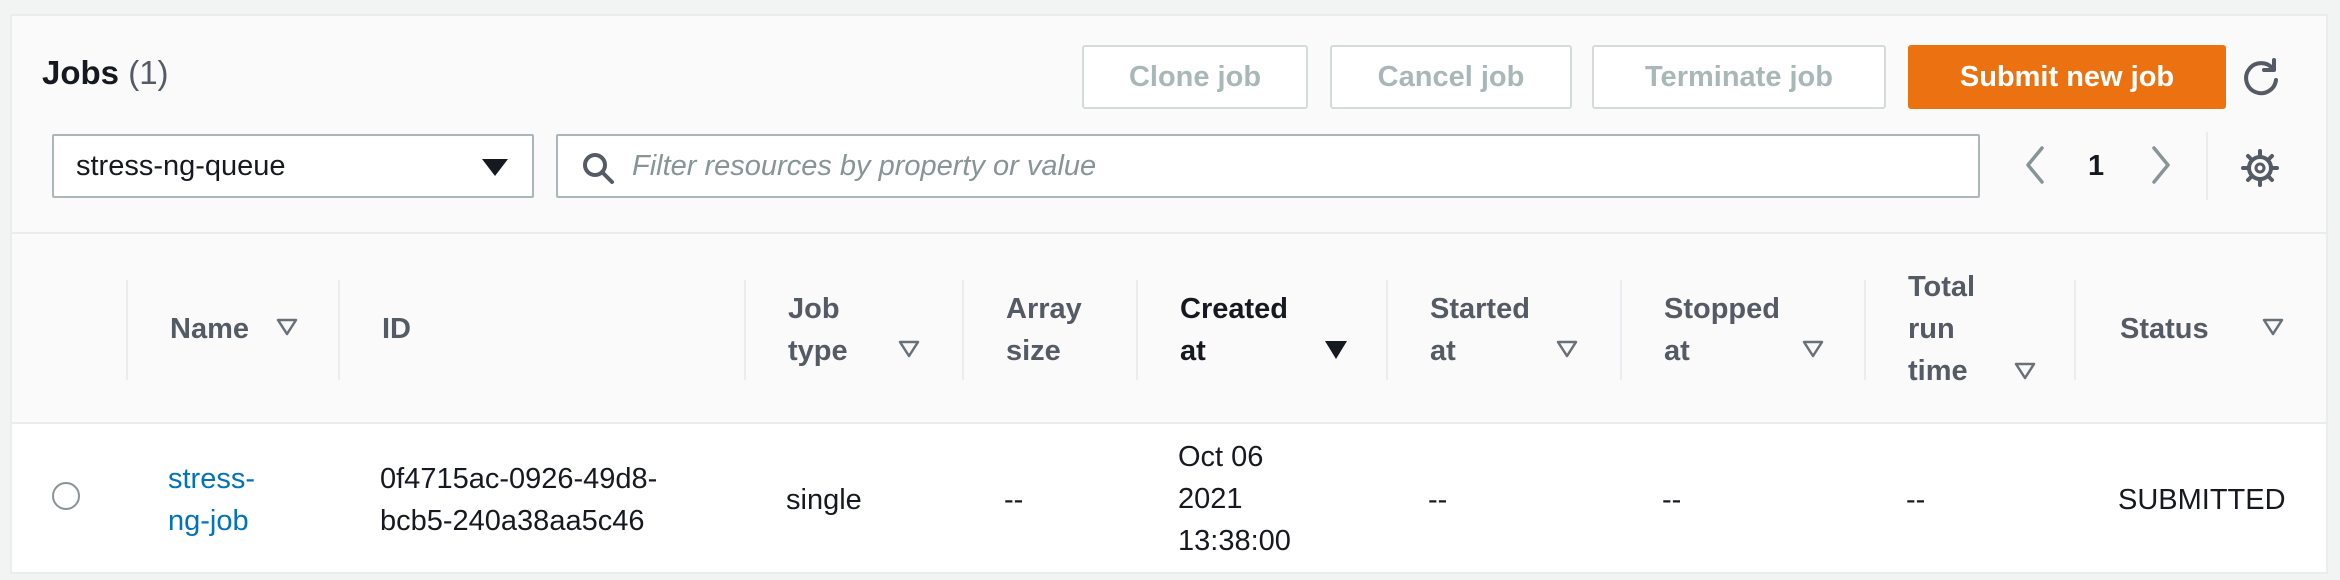 Image resolution: width=2340 pixels, height=580 pixels. Describe the element at coordinates (1722, 309) in the screenshot. I see `column-header-stopped-at: Stopped` at that location.